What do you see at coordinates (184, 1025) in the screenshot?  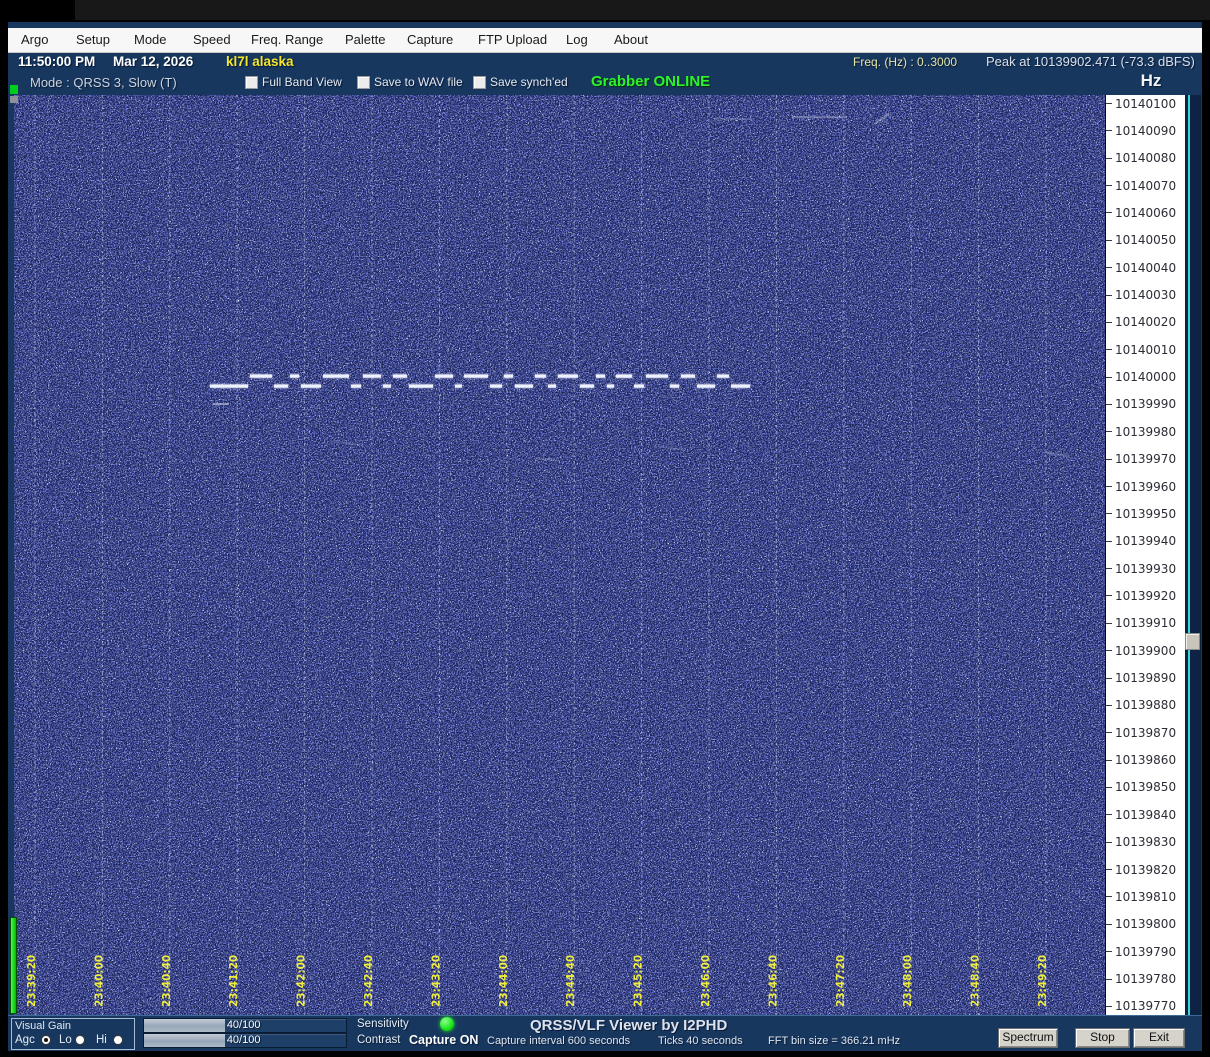 I see `slider-fill-sensitivity` at bounding box center [184, 1025].